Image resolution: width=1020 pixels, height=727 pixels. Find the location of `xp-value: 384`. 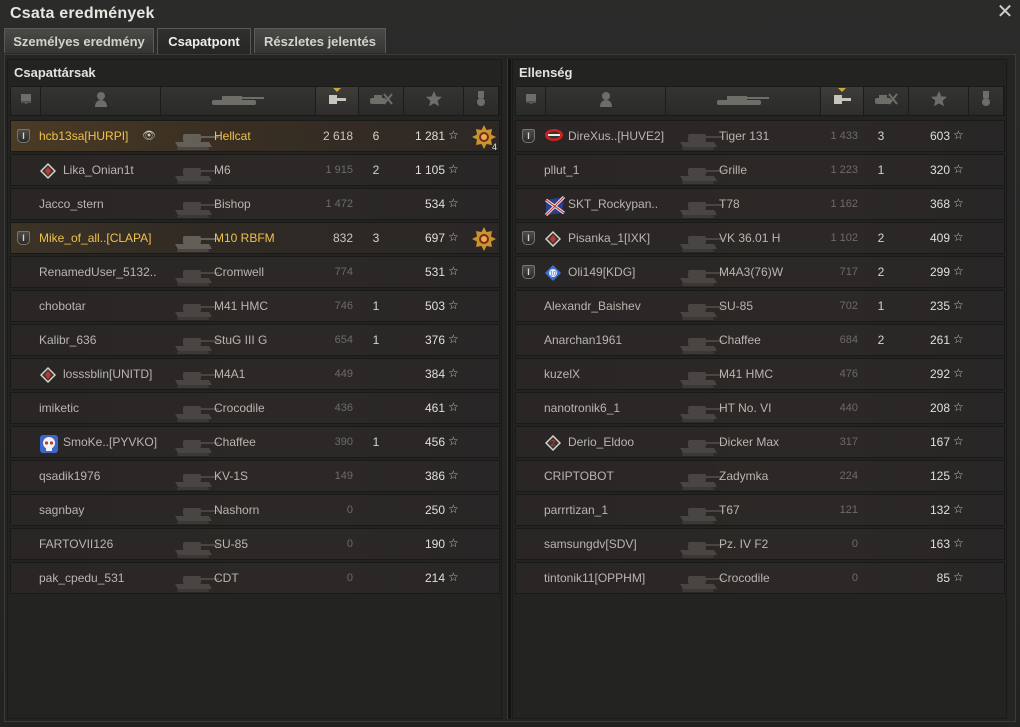

xp-value: 384 is located at coordinates (434, 374).